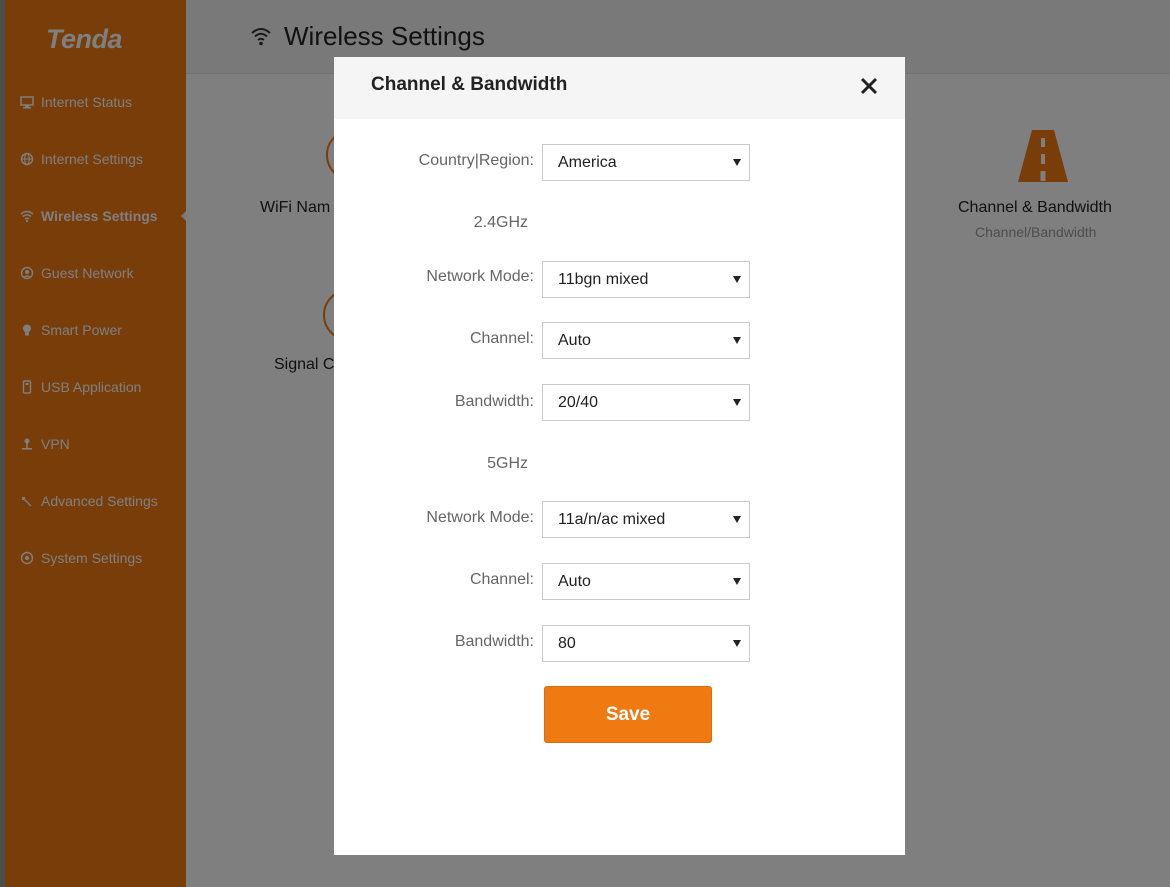 The width and height of the screenshot is (1170, 887). I want to click on bandwidth-5-label: Bandwidth:, so click(494, 641).